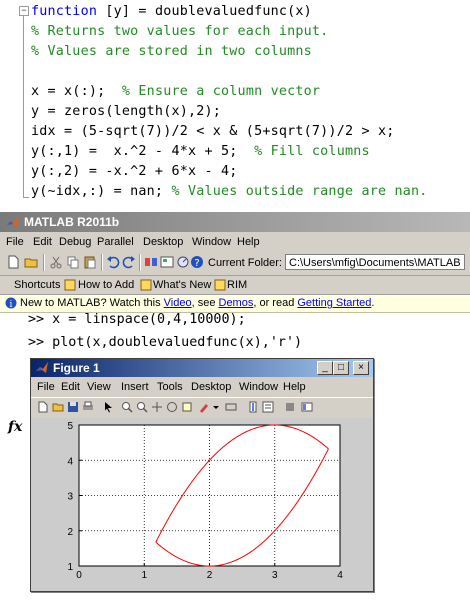  I want to click on fig-menu-help: Help, so click(294, 387).